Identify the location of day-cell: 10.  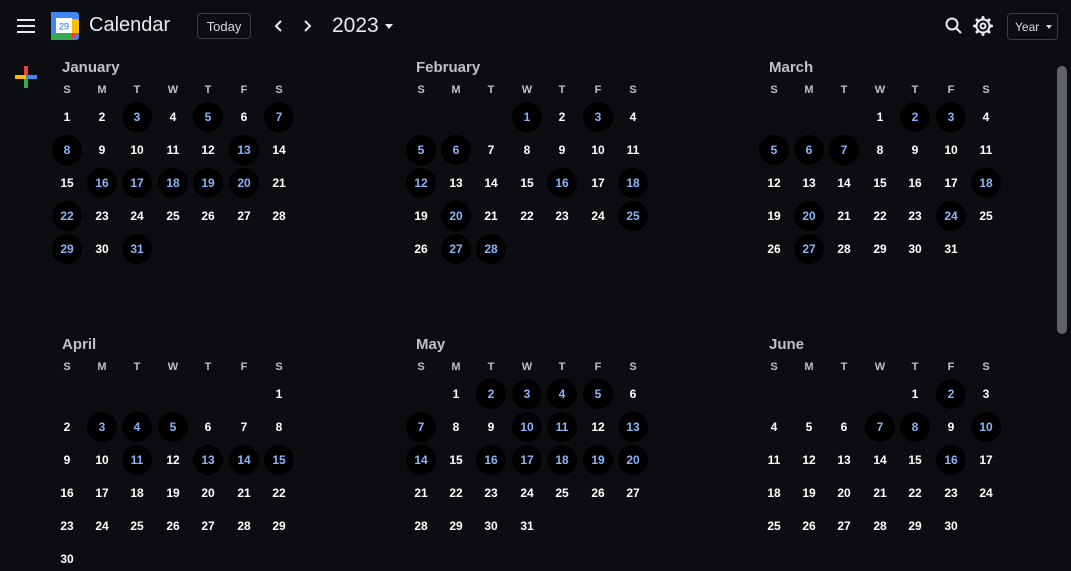
(137, 150).